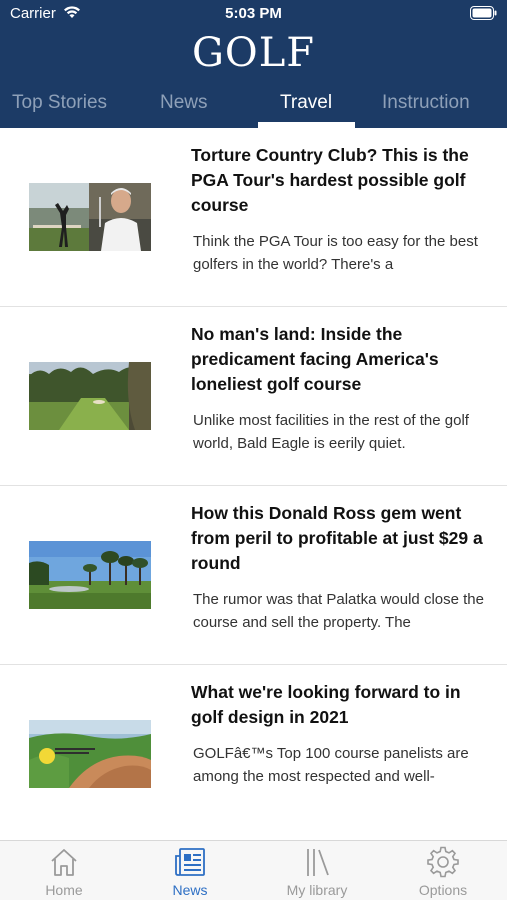 The image size is (507, 900). I want to click on status-time: 5:03 PM, so click(253, 13).